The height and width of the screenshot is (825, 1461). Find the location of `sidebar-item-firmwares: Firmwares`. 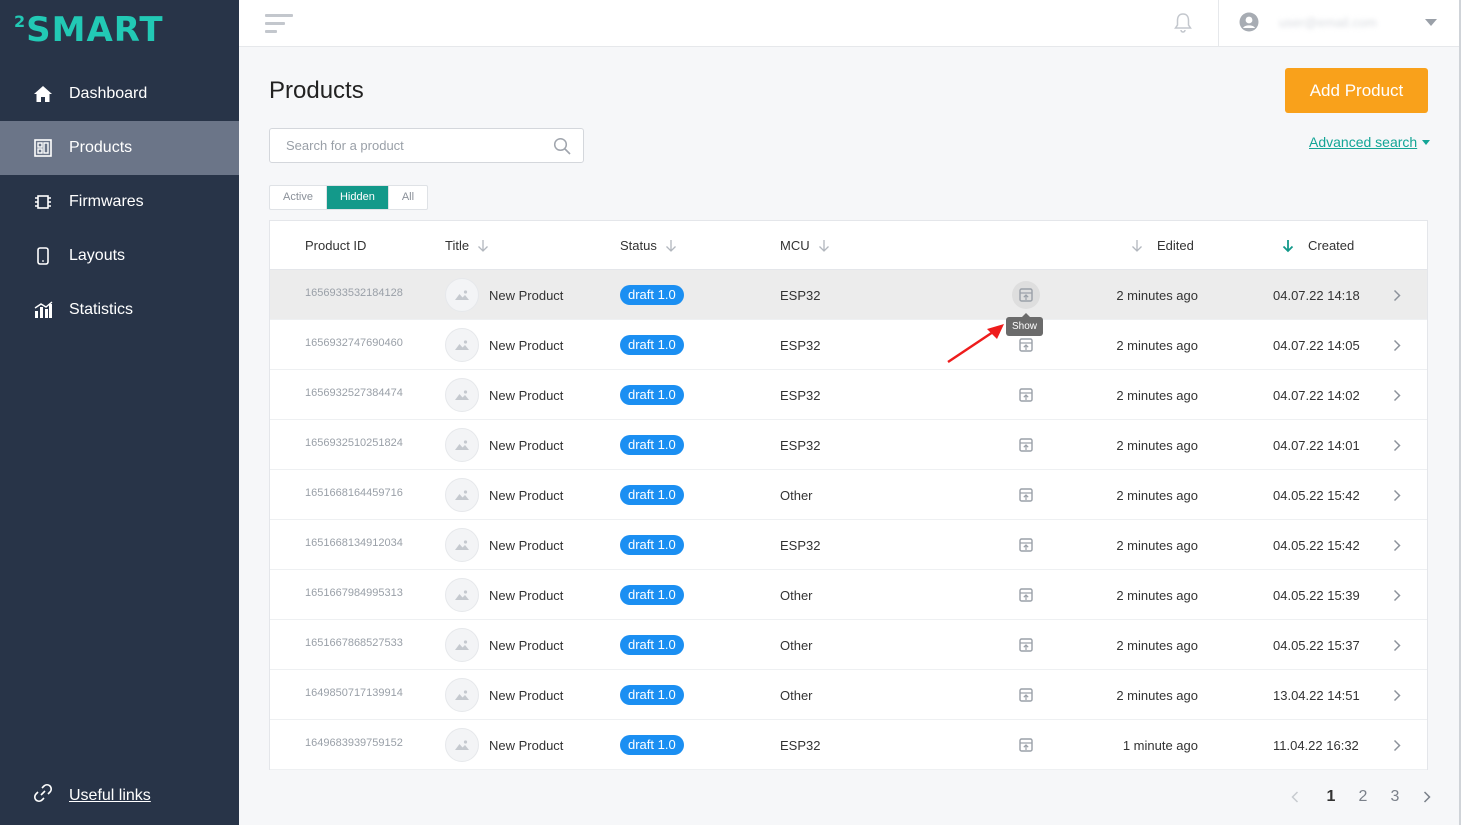

sidebar-item-firmwares: Firmwares is located at coordinates (119, 202).